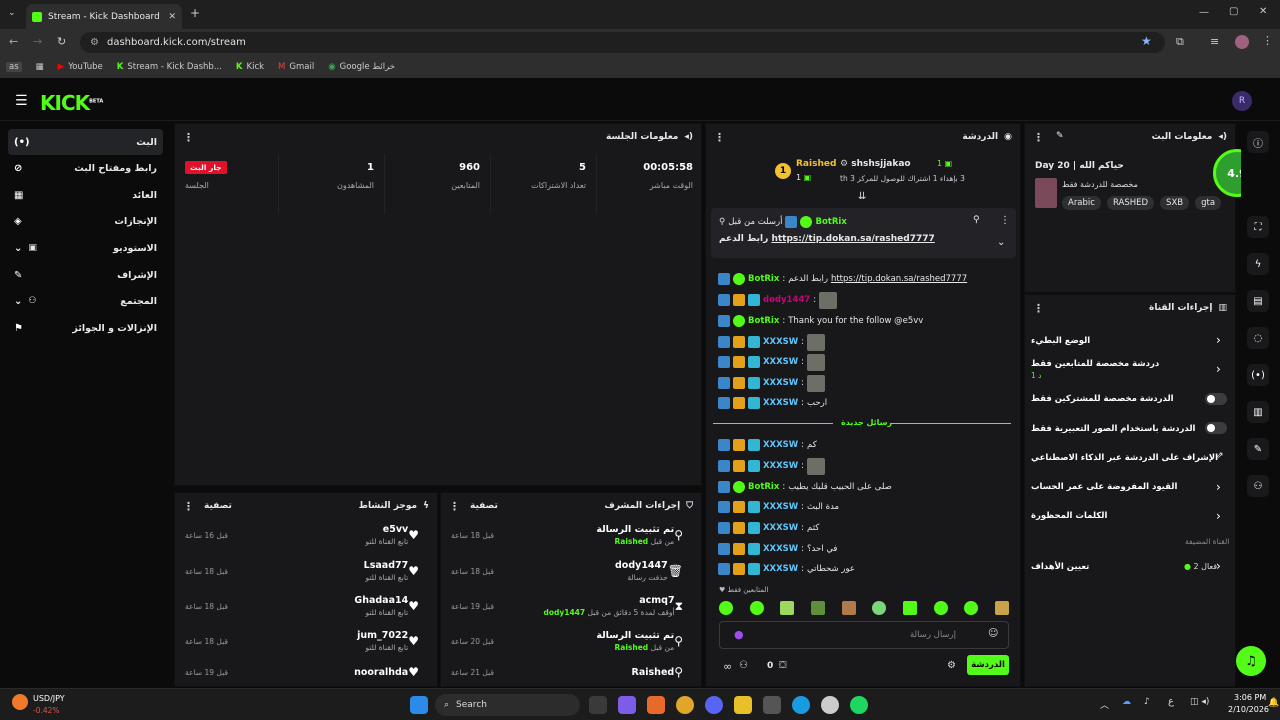 This screenshot has width=1280, height=720. What do you see at coordinates (382, 635) in the screenshot?
I see `activity-username: jum_7022` at bounding box center [382, 635].